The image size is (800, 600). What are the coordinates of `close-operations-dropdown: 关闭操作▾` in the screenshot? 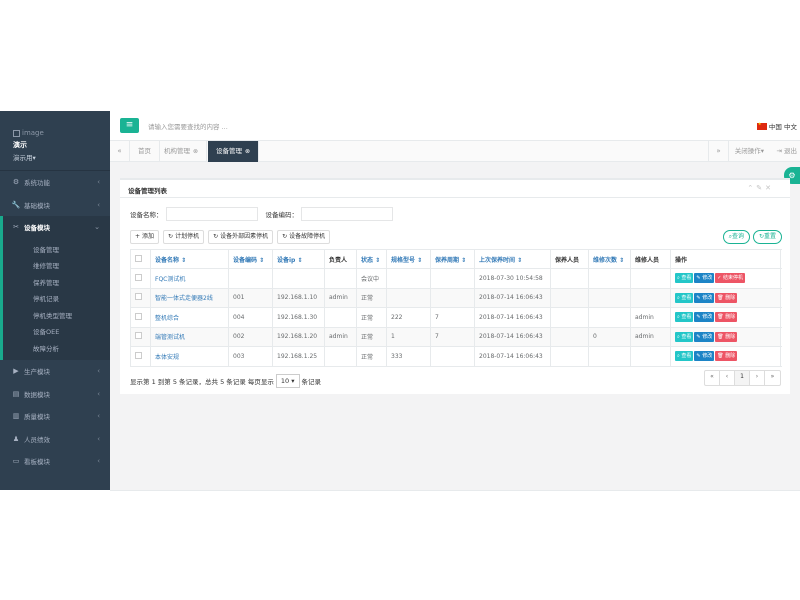 It's located at (748, 151).